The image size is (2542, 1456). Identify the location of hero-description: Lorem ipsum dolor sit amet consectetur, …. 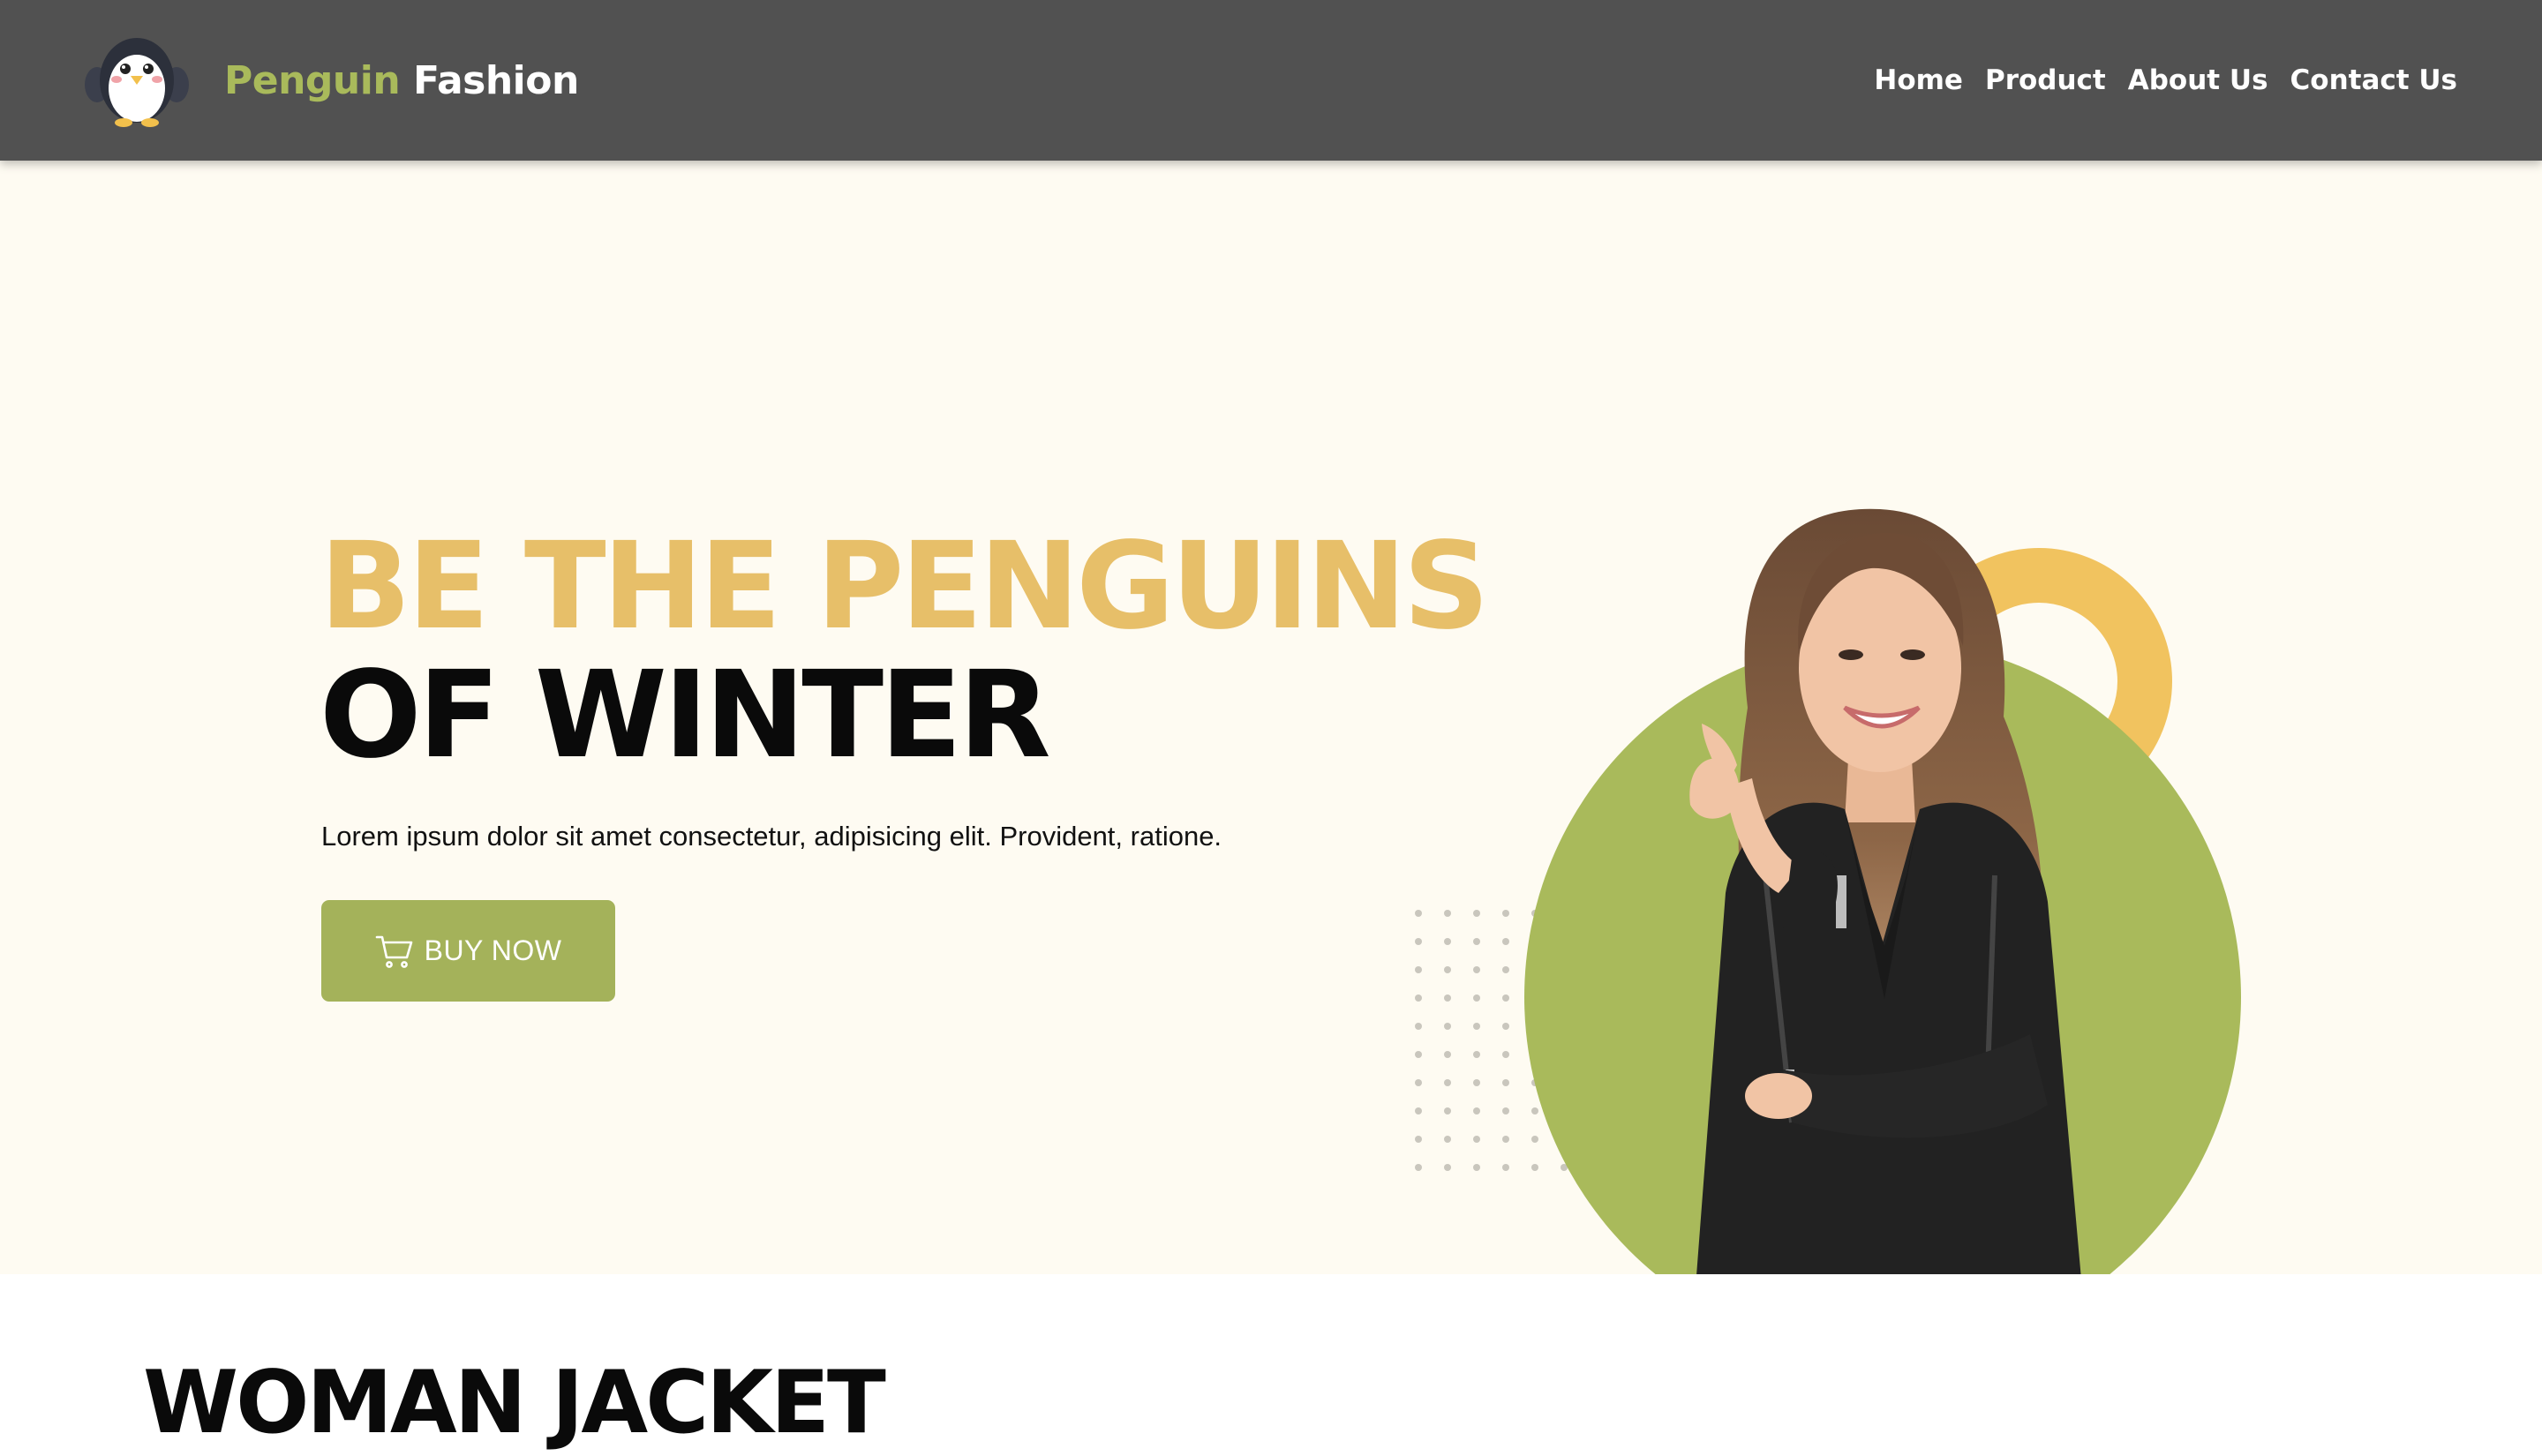
(771, 836).